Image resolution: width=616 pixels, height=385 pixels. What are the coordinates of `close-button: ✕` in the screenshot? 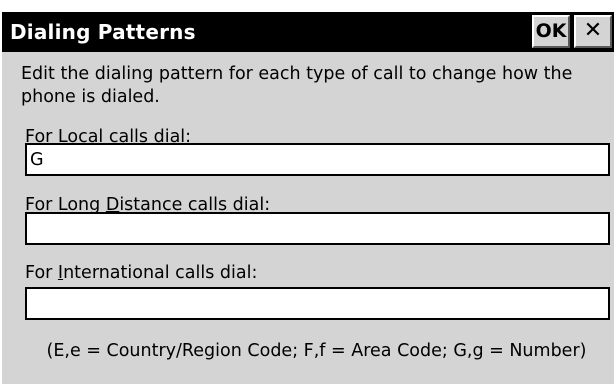 It's located at (593, 31).